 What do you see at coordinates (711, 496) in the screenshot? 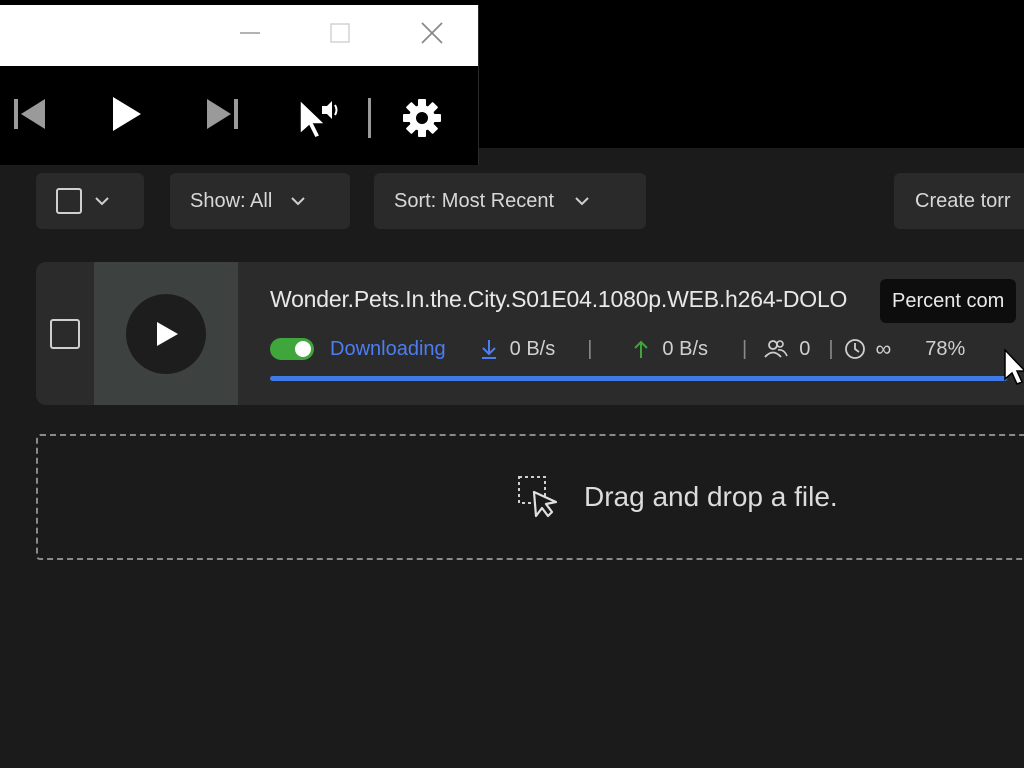
I see `dropzone-text: Drag and drop a file.` at bounding box center [711, 496].